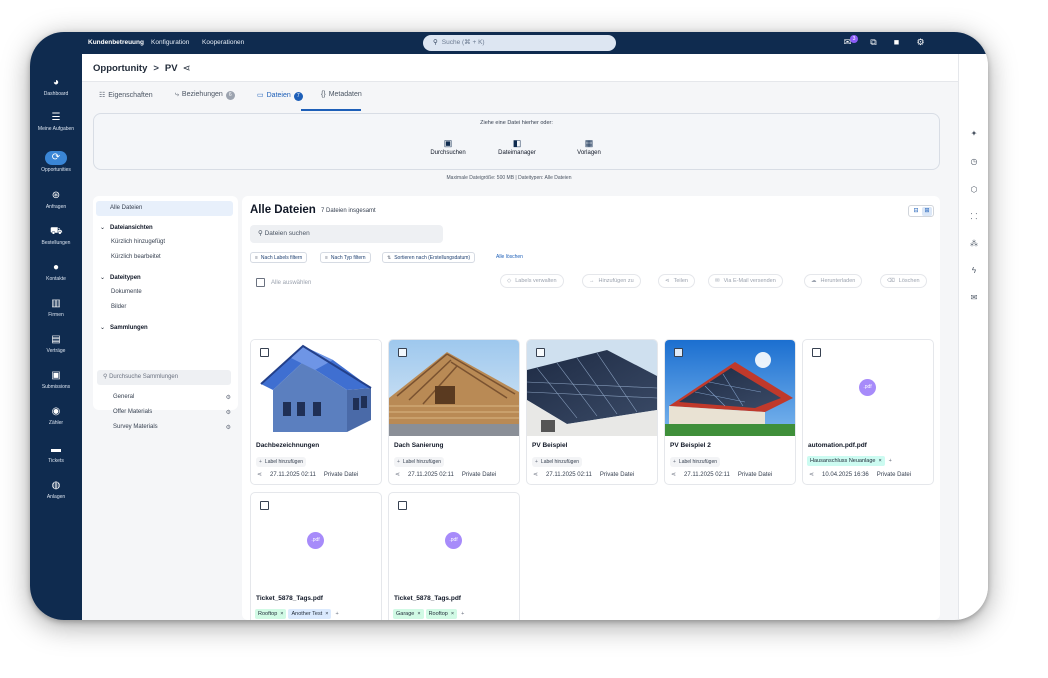 Image resolution: width=1048 pixels, height=678 pixels. I want to click on section-collections: ⌄ Sammlungen, so click(124, 327).